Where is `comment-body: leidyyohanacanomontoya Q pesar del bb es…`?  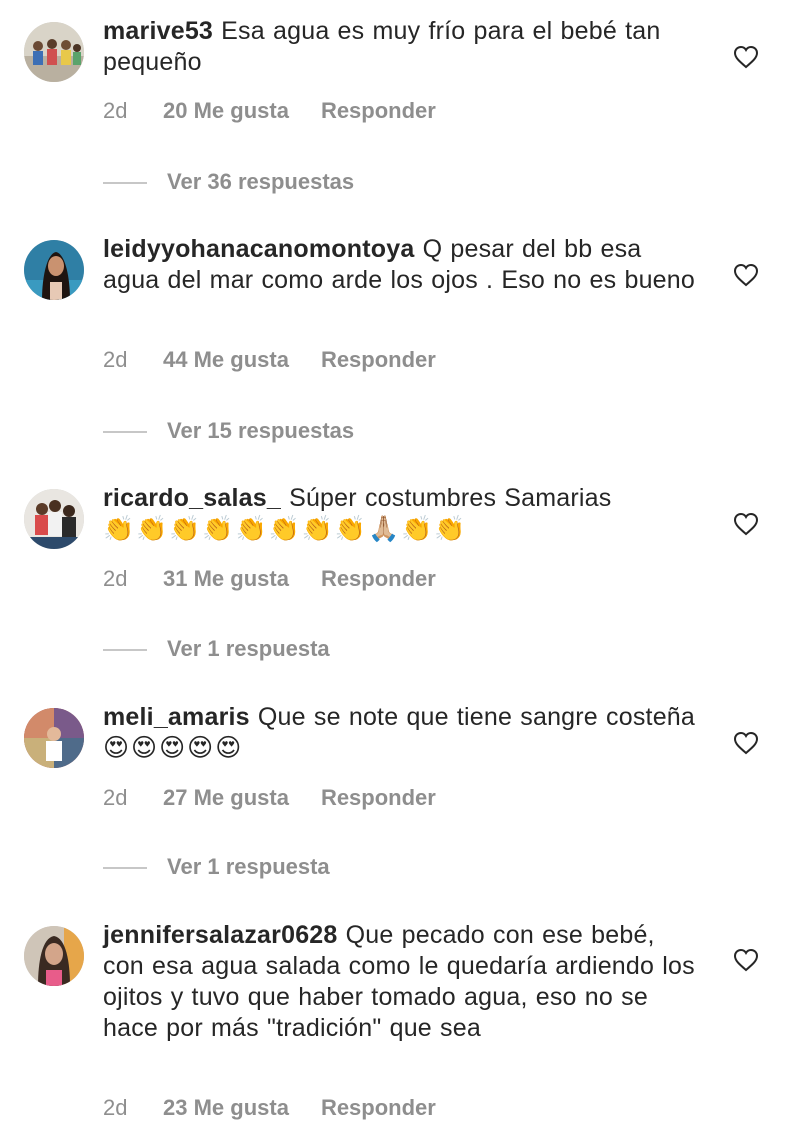
comment-body: leidyyohanacanomontoya Q pesar del bb es… is located at coordinates (403, 265).